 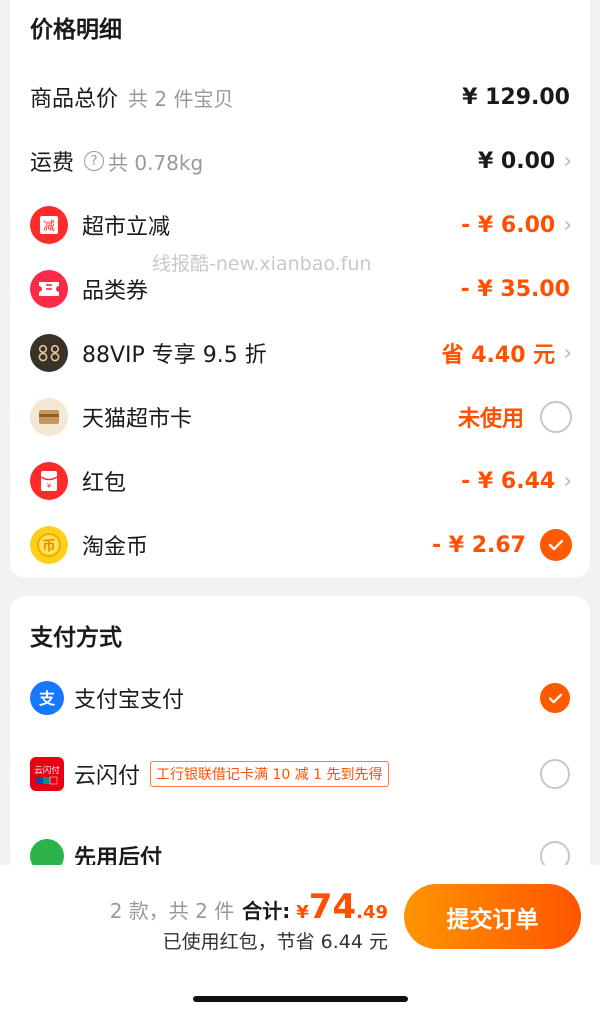 What do you see at coordinates (508, 481) in the screenshot?
I see `red-packet-value: - ¥ 6.44` at bounding box center [508, 481].